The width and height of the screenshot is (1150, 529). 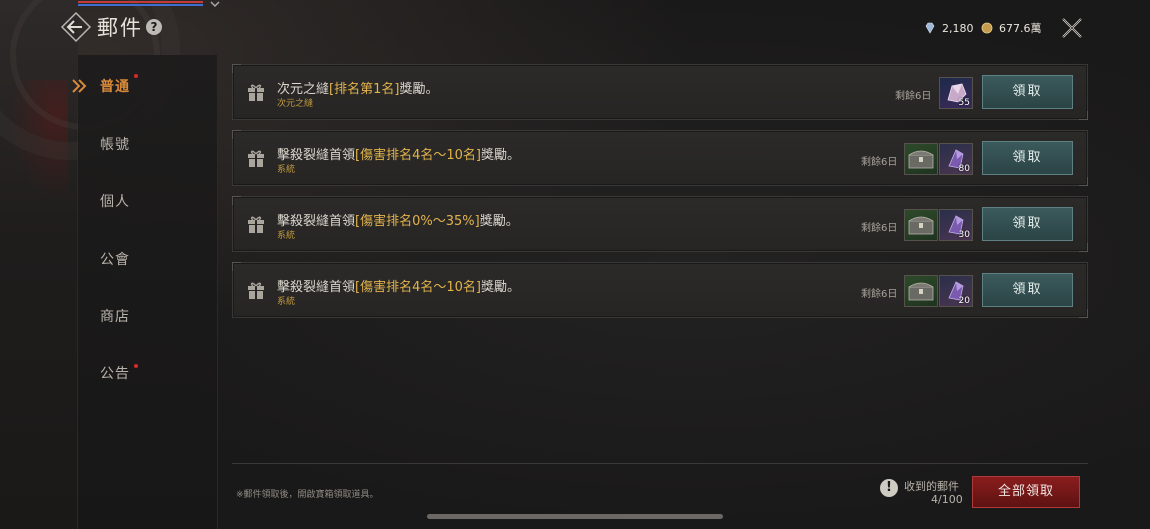 What do you see at coordinates (307, 495) in the screenshot?
I see `footer-note: ※郵件領取後，開啟寶箱領取道具。` at bounding box center [307, 495].